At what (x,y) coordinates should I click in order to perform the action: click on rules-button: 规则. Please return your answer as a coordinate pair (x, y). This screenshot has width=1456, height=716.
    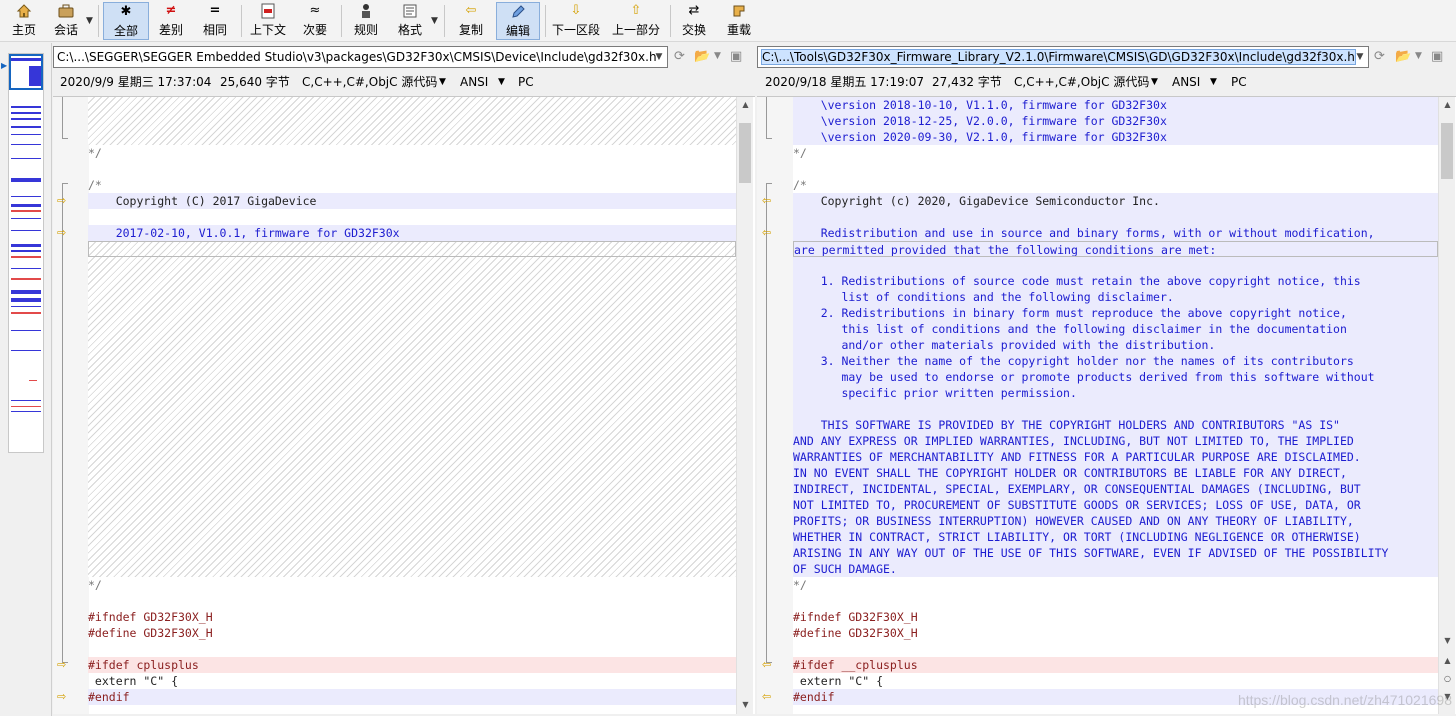
    Looking at the image, I should click on (366, 21).